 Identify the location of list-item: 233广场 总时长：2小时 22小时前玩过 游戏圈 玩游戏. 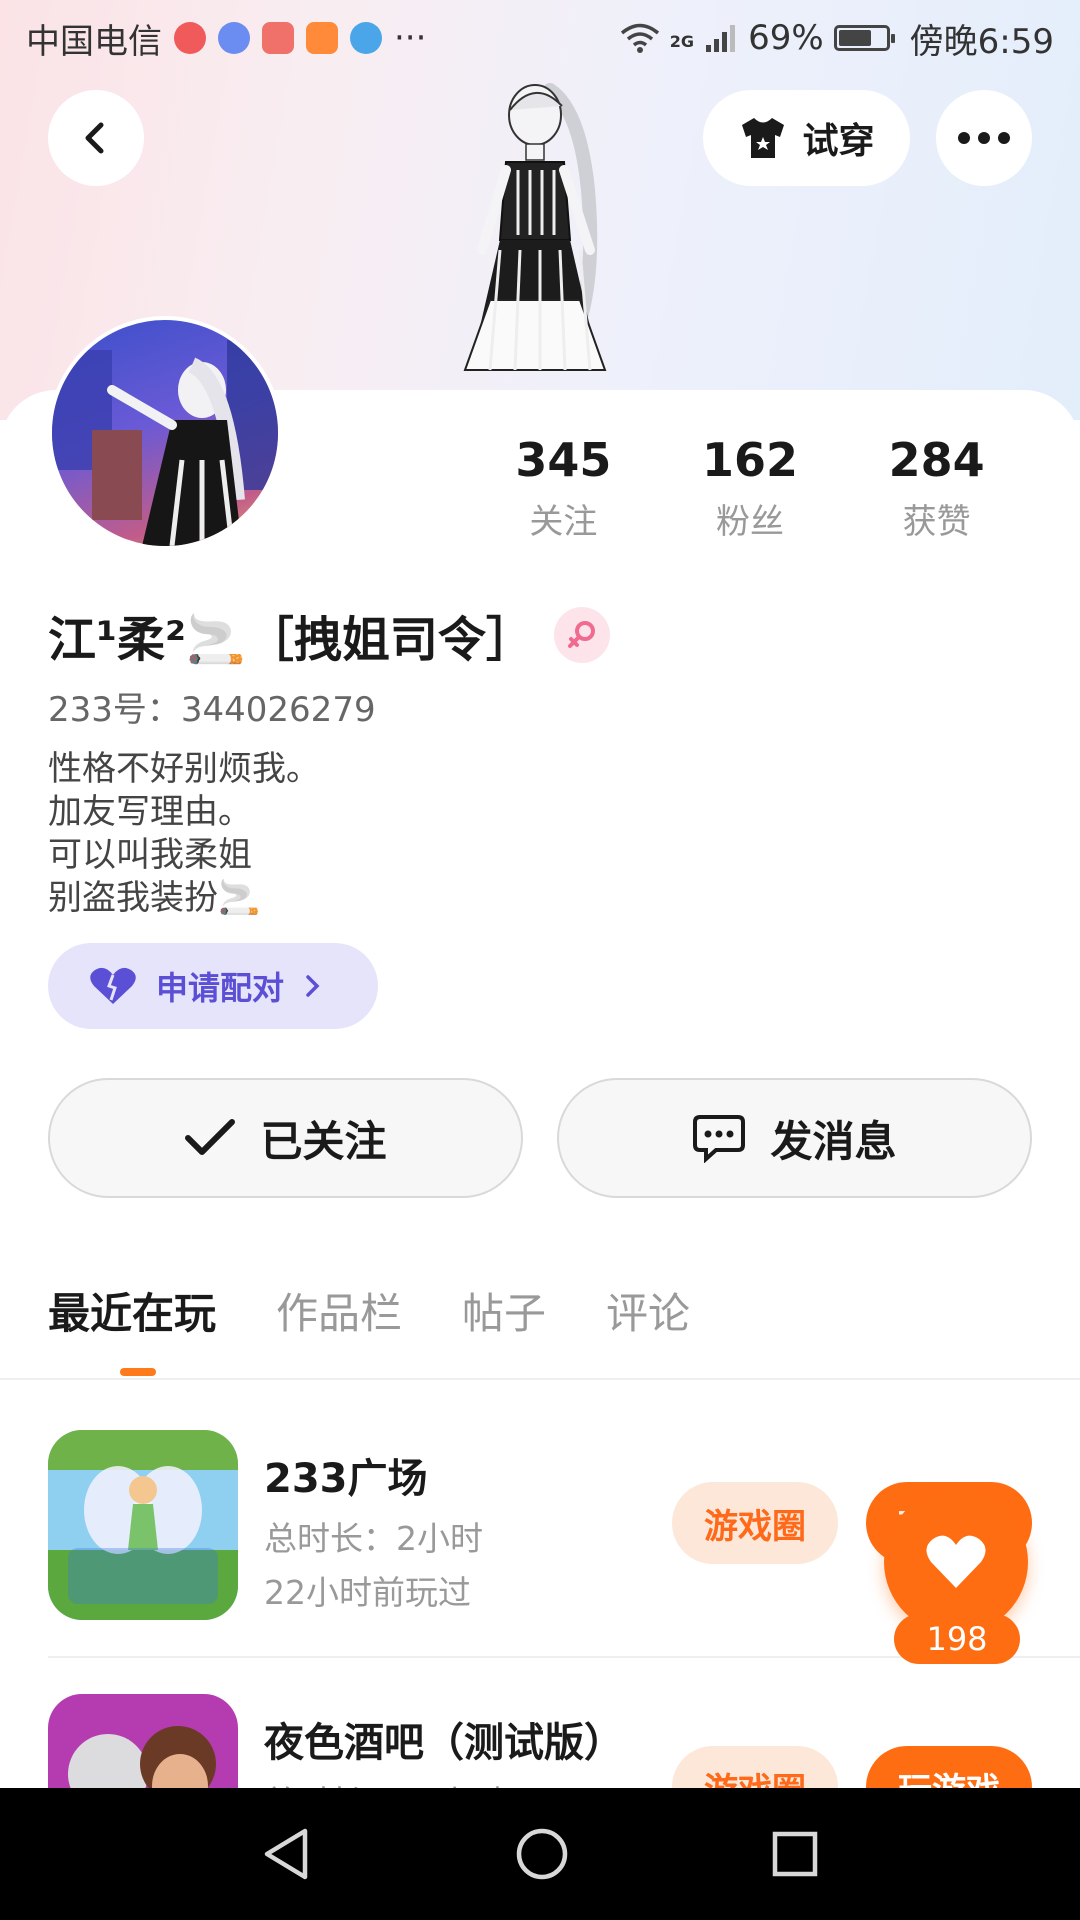
(540, 1525).